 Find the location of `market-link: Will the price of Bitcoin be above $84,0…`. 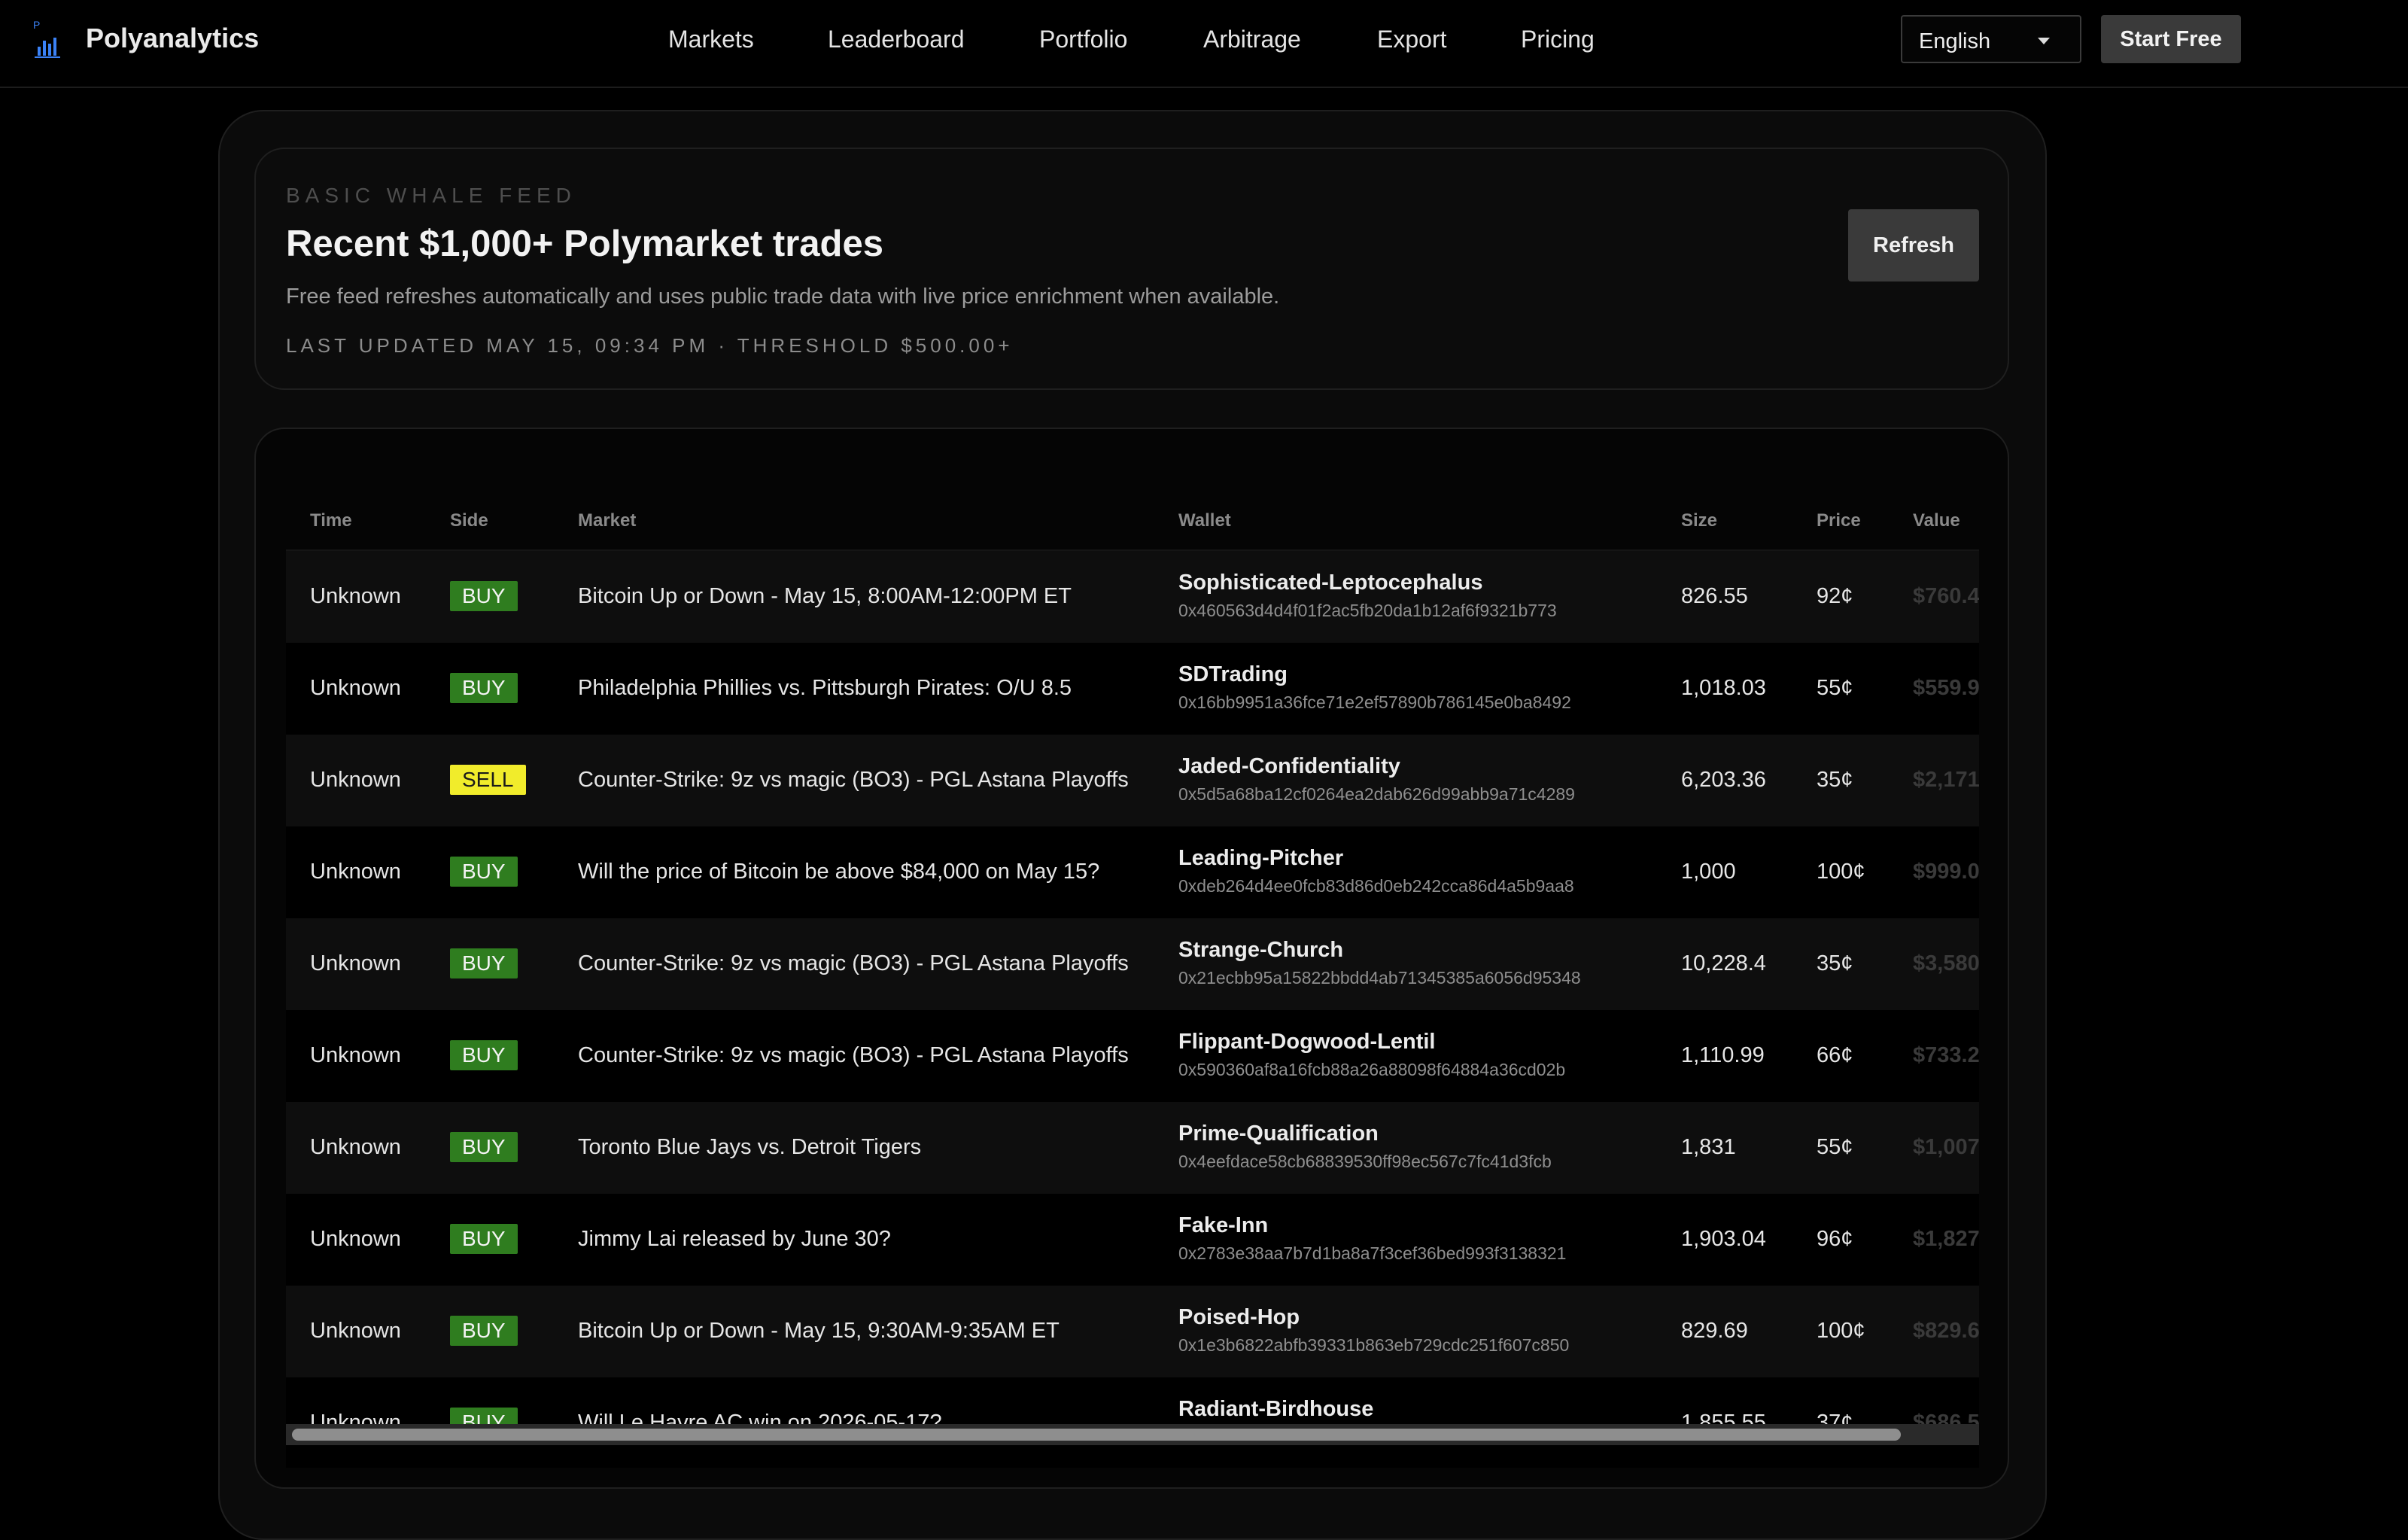

market-link: Will the price of Bitcoin be above $84,0… is located at coordinates (838, 872).